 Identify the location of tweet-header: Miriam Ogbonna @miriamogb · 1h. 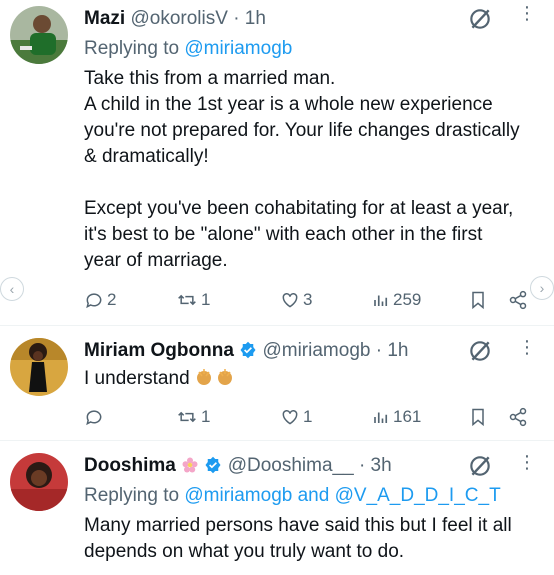
(246, 351).